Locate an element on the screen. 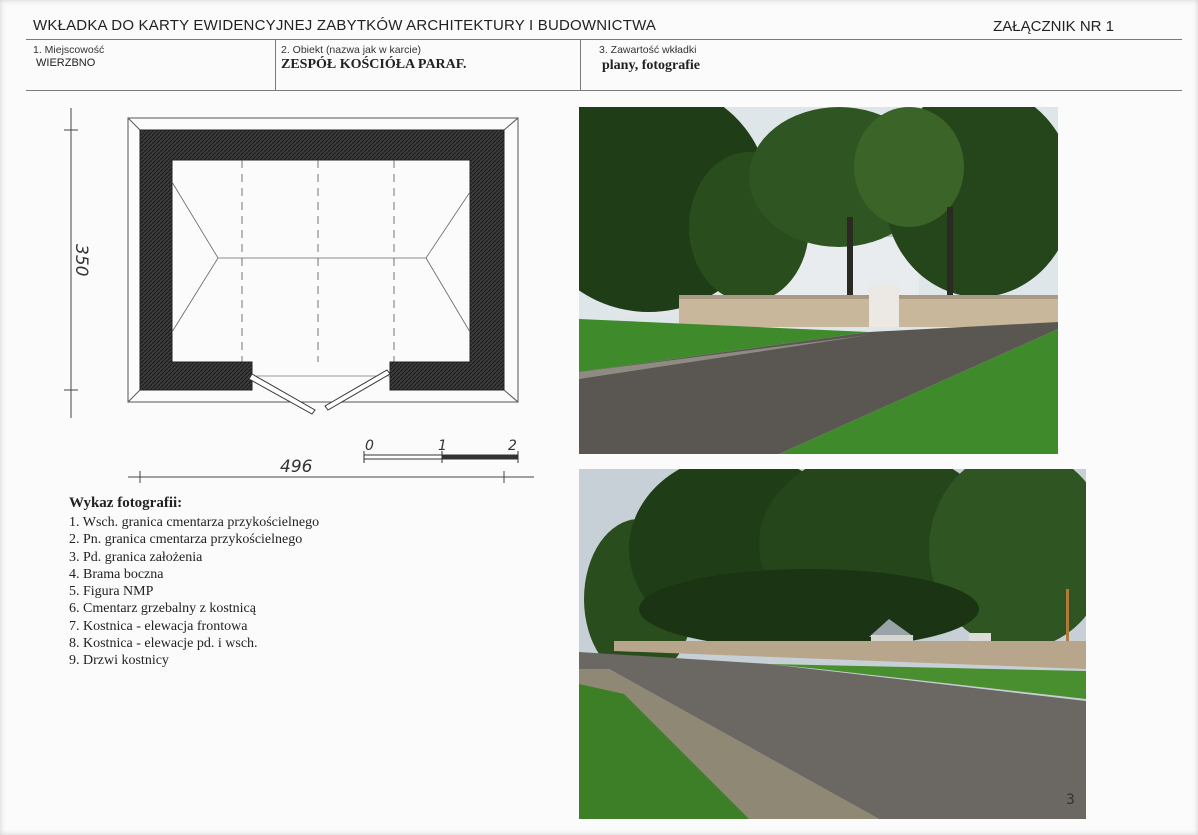  scale-label-1: 1 is located at coordinates (442, 446).